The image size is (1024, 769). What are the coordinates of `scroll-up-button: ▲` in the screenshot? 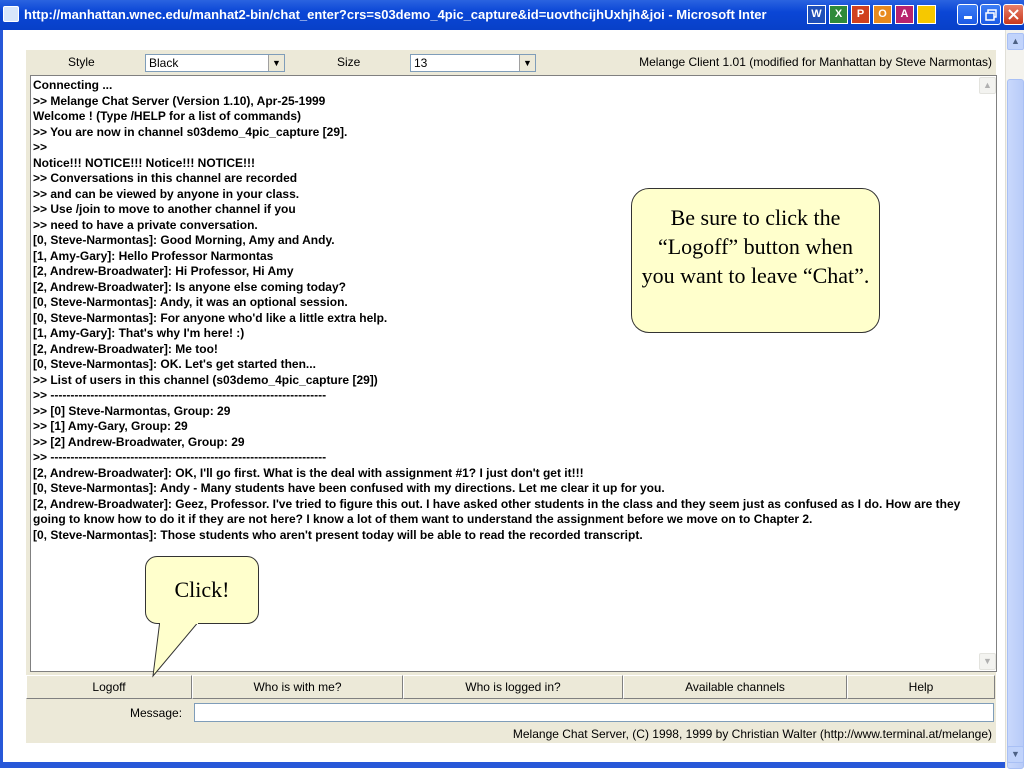 It's located at (1015, 41).